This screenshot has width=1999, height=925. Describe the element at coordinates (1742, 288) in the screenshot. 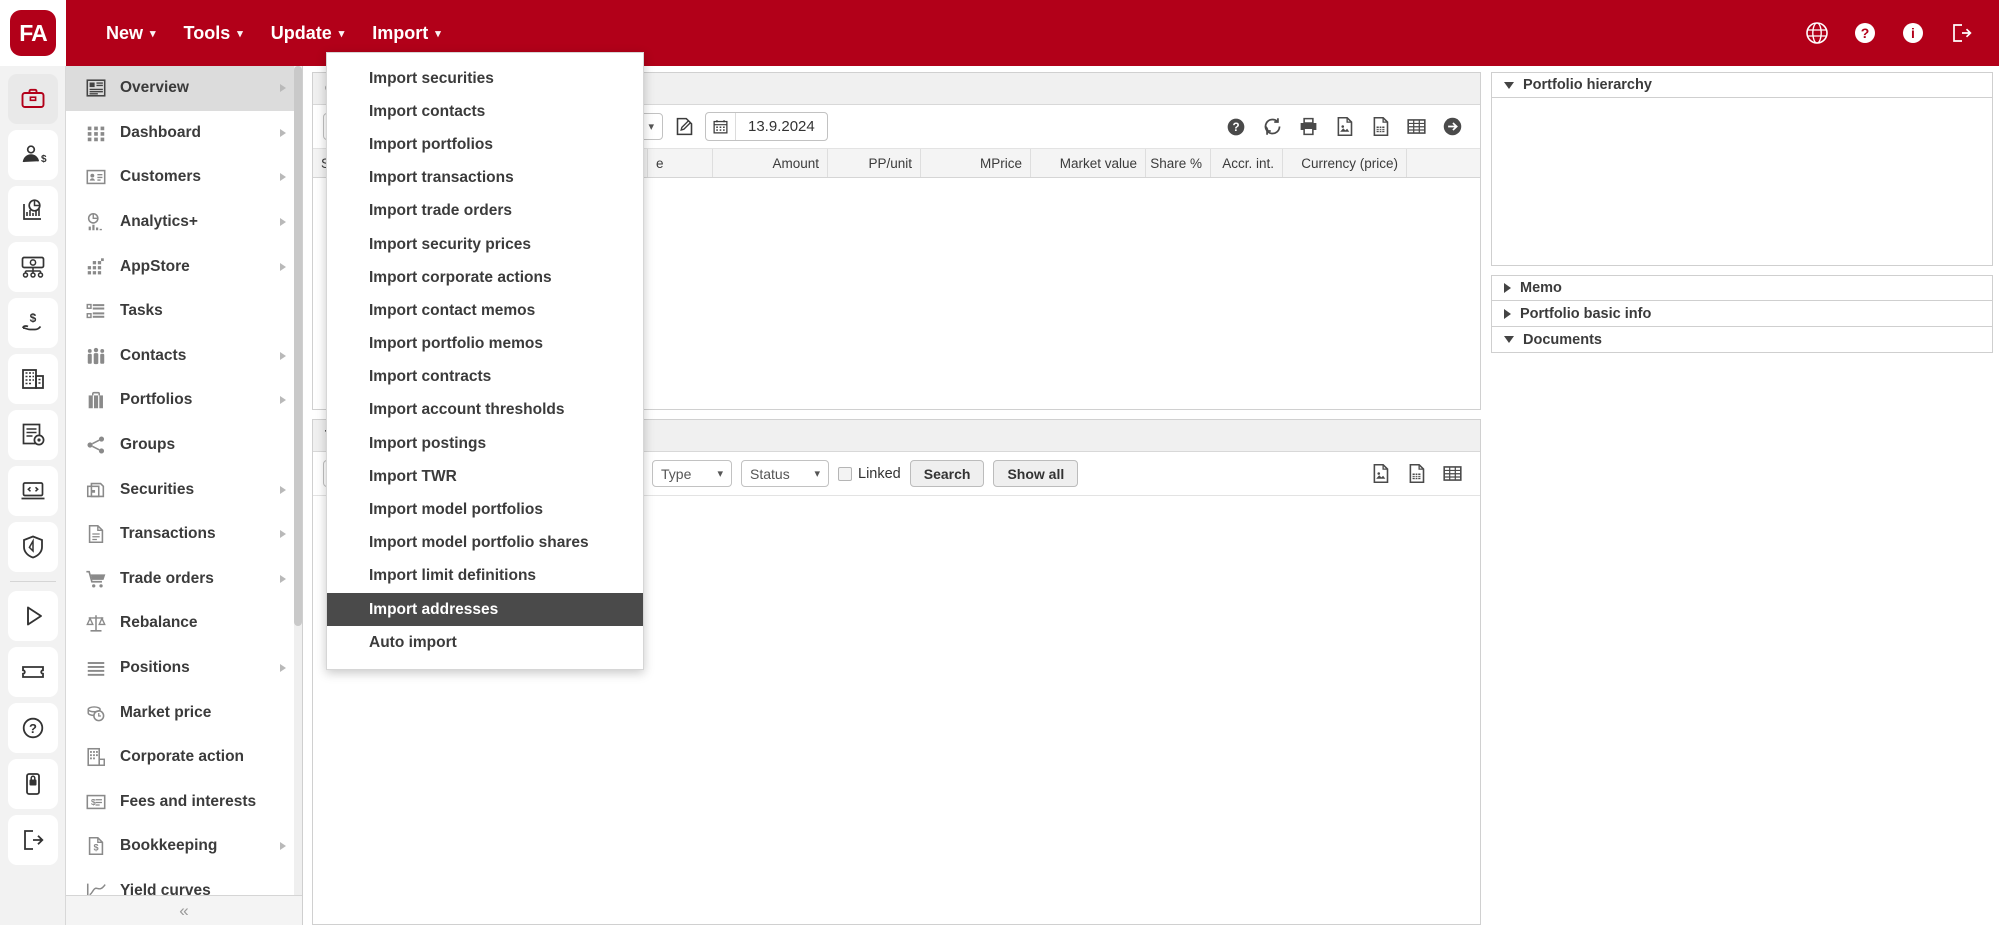

I see `section-memo: Memo` at that location.